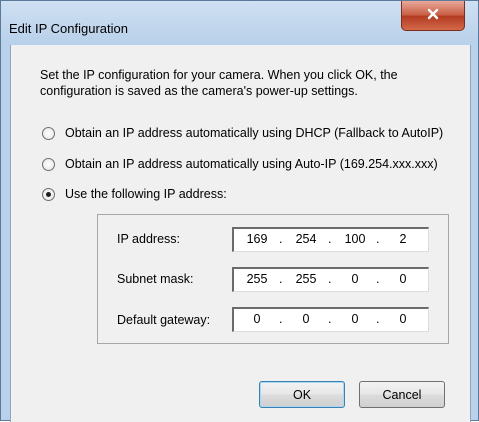 Image resolution: width=479 pixels, height=422 pixels. Describe the element at coordinates (257, 239) in the screenshot. I see `ip-address-octet-1: 169` at that location.